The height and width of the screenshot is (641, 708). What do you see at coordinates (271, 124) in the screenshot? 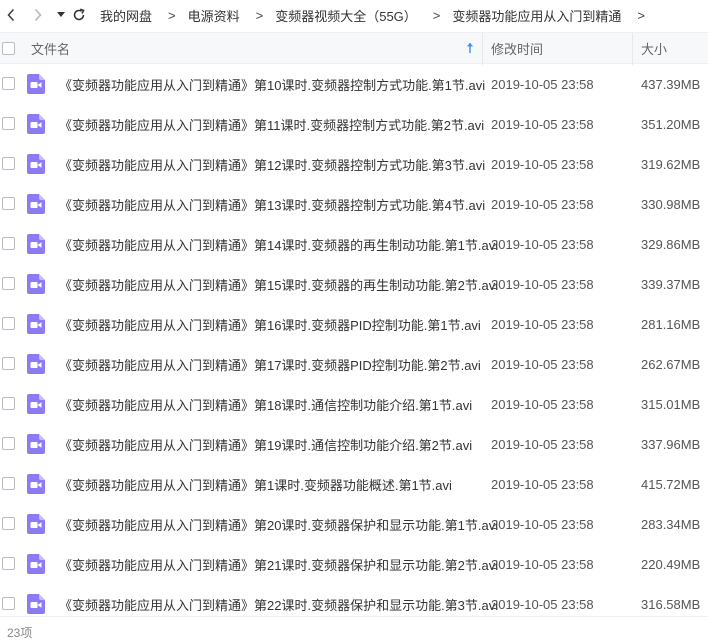
I see `file-name: 《变频器功能应用从入门到精通》第11课时.变频器控制方式功能.第2节.avi` at bounding box center [271, 124].